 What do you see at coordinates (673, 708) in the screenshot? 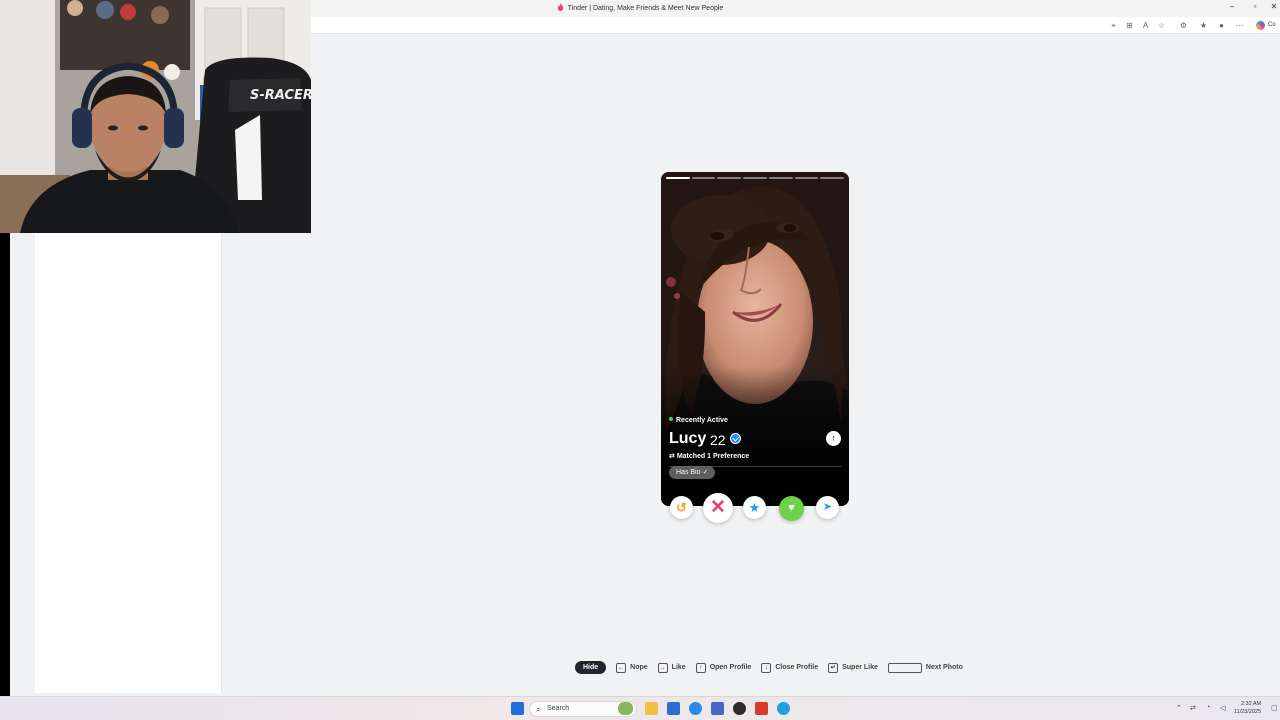
I see `store-icon` at bounding box center [673, 708].